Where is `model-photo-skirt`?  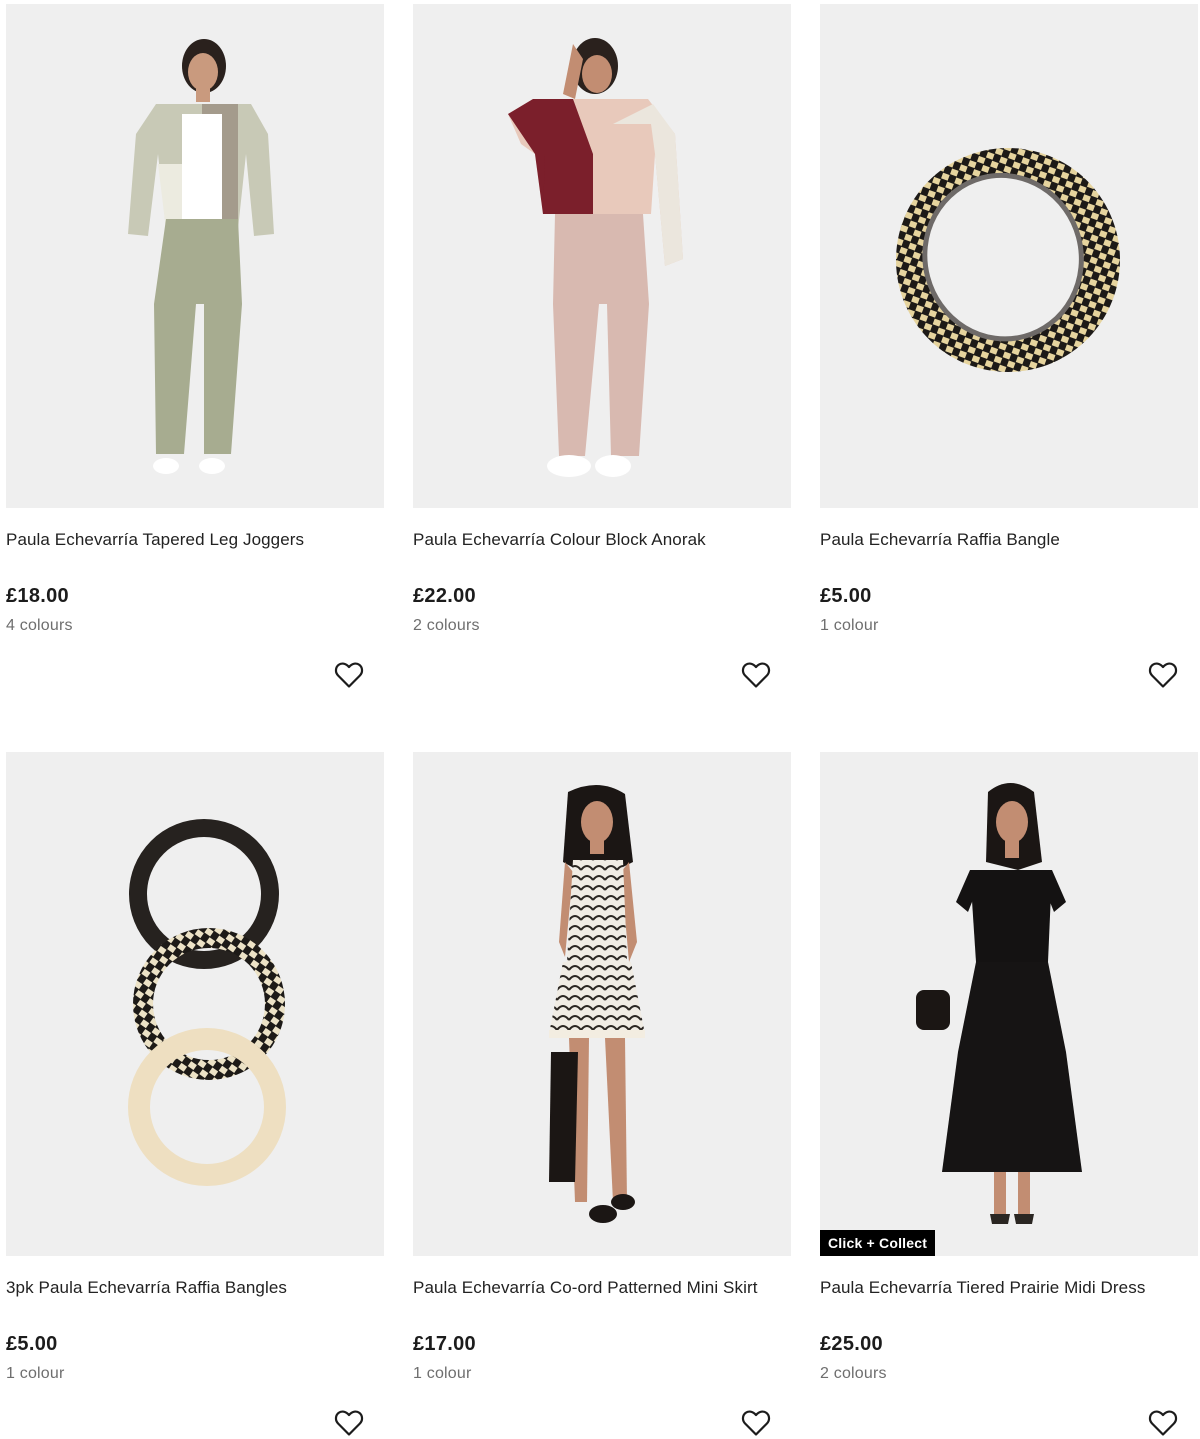 model-photo-skirt is located at coordinates (602, 1004).